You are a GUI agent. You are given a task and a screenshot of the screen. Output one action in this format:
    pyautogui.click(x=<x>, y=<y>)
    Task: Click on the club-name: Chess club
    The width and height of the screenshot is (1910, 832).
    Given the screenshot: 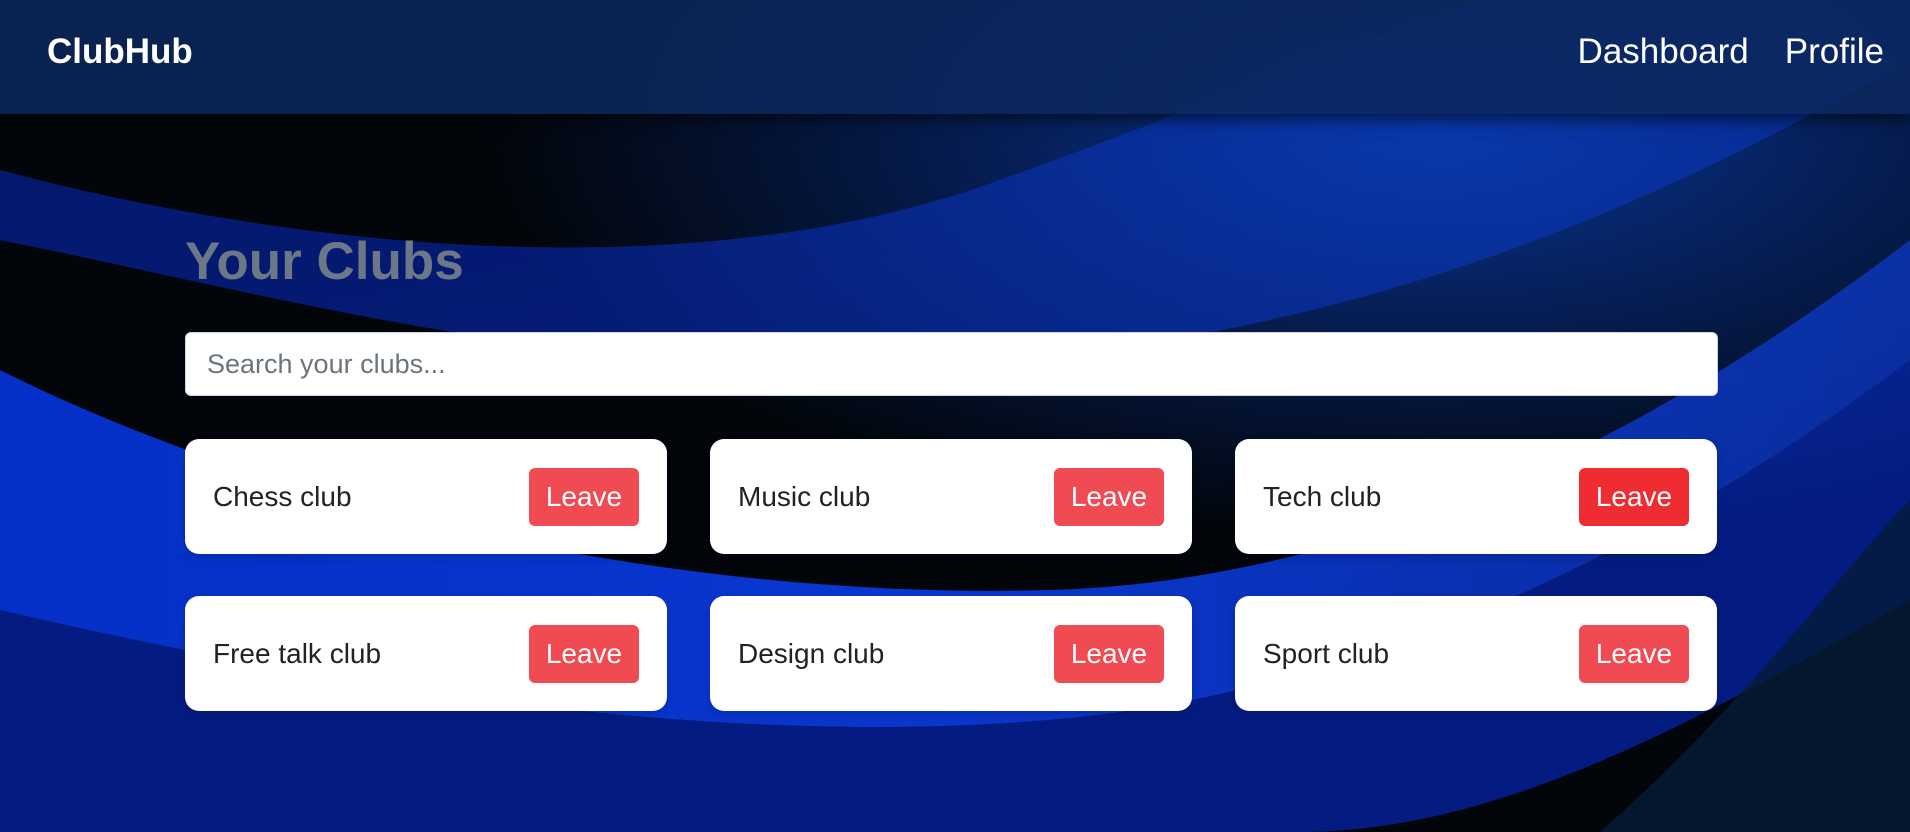 What is the action you would take?
    pyautogui.click(x=282, y=496)
    